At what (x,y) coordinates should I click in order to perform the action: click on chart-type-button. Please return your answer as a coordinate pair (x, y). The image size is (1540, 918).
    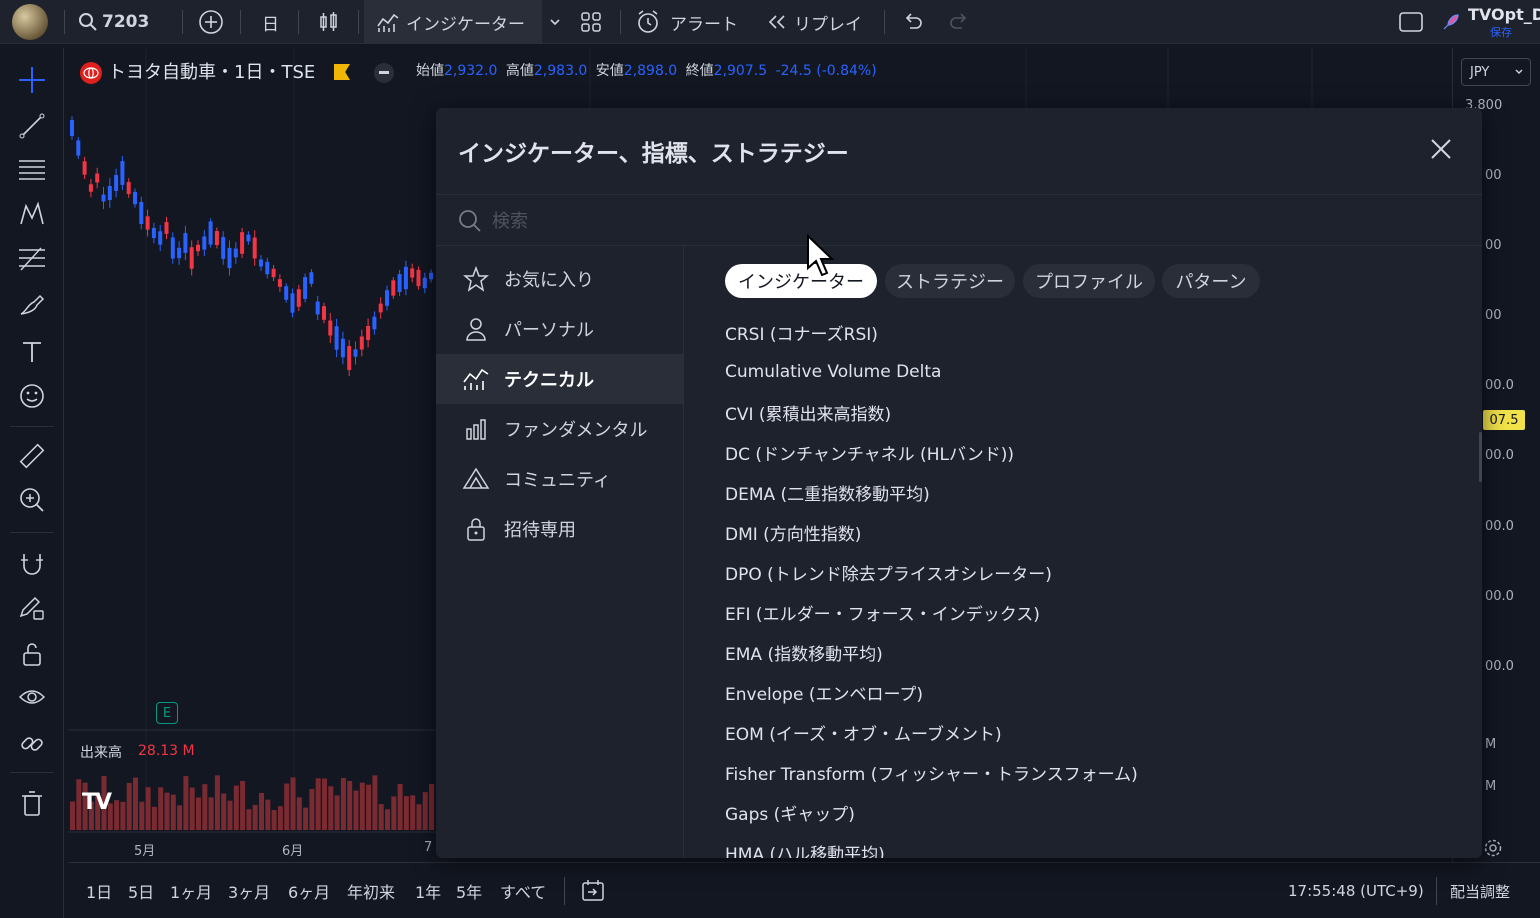
    Looking at the image, I should click on (329, 22).